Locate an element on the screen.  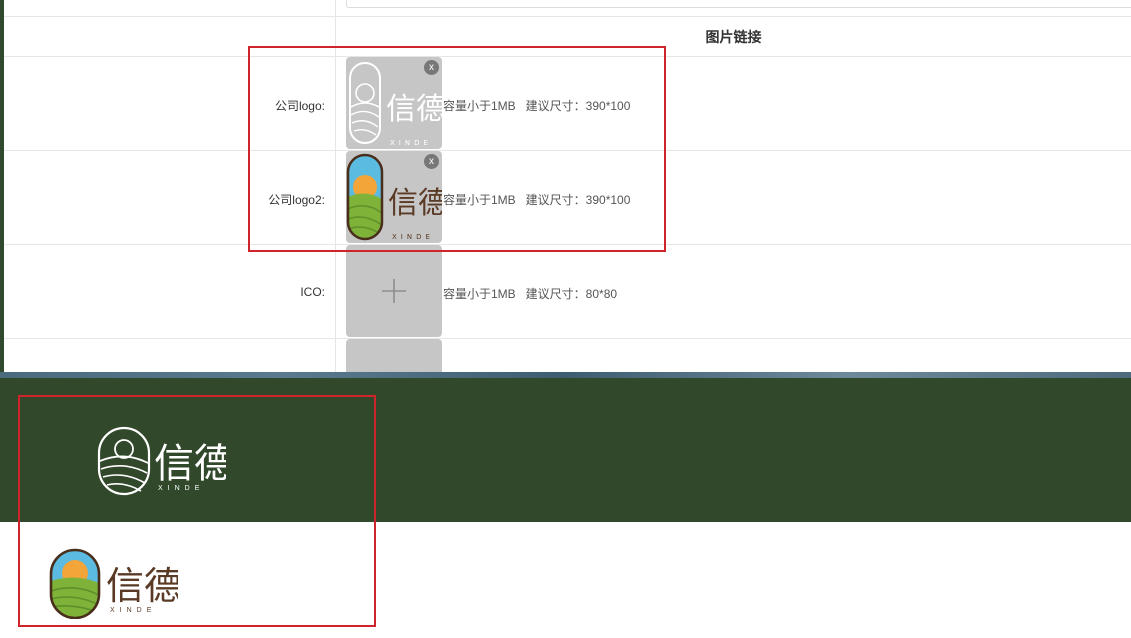
ico-upload-button is located at coordinates (394, 291).